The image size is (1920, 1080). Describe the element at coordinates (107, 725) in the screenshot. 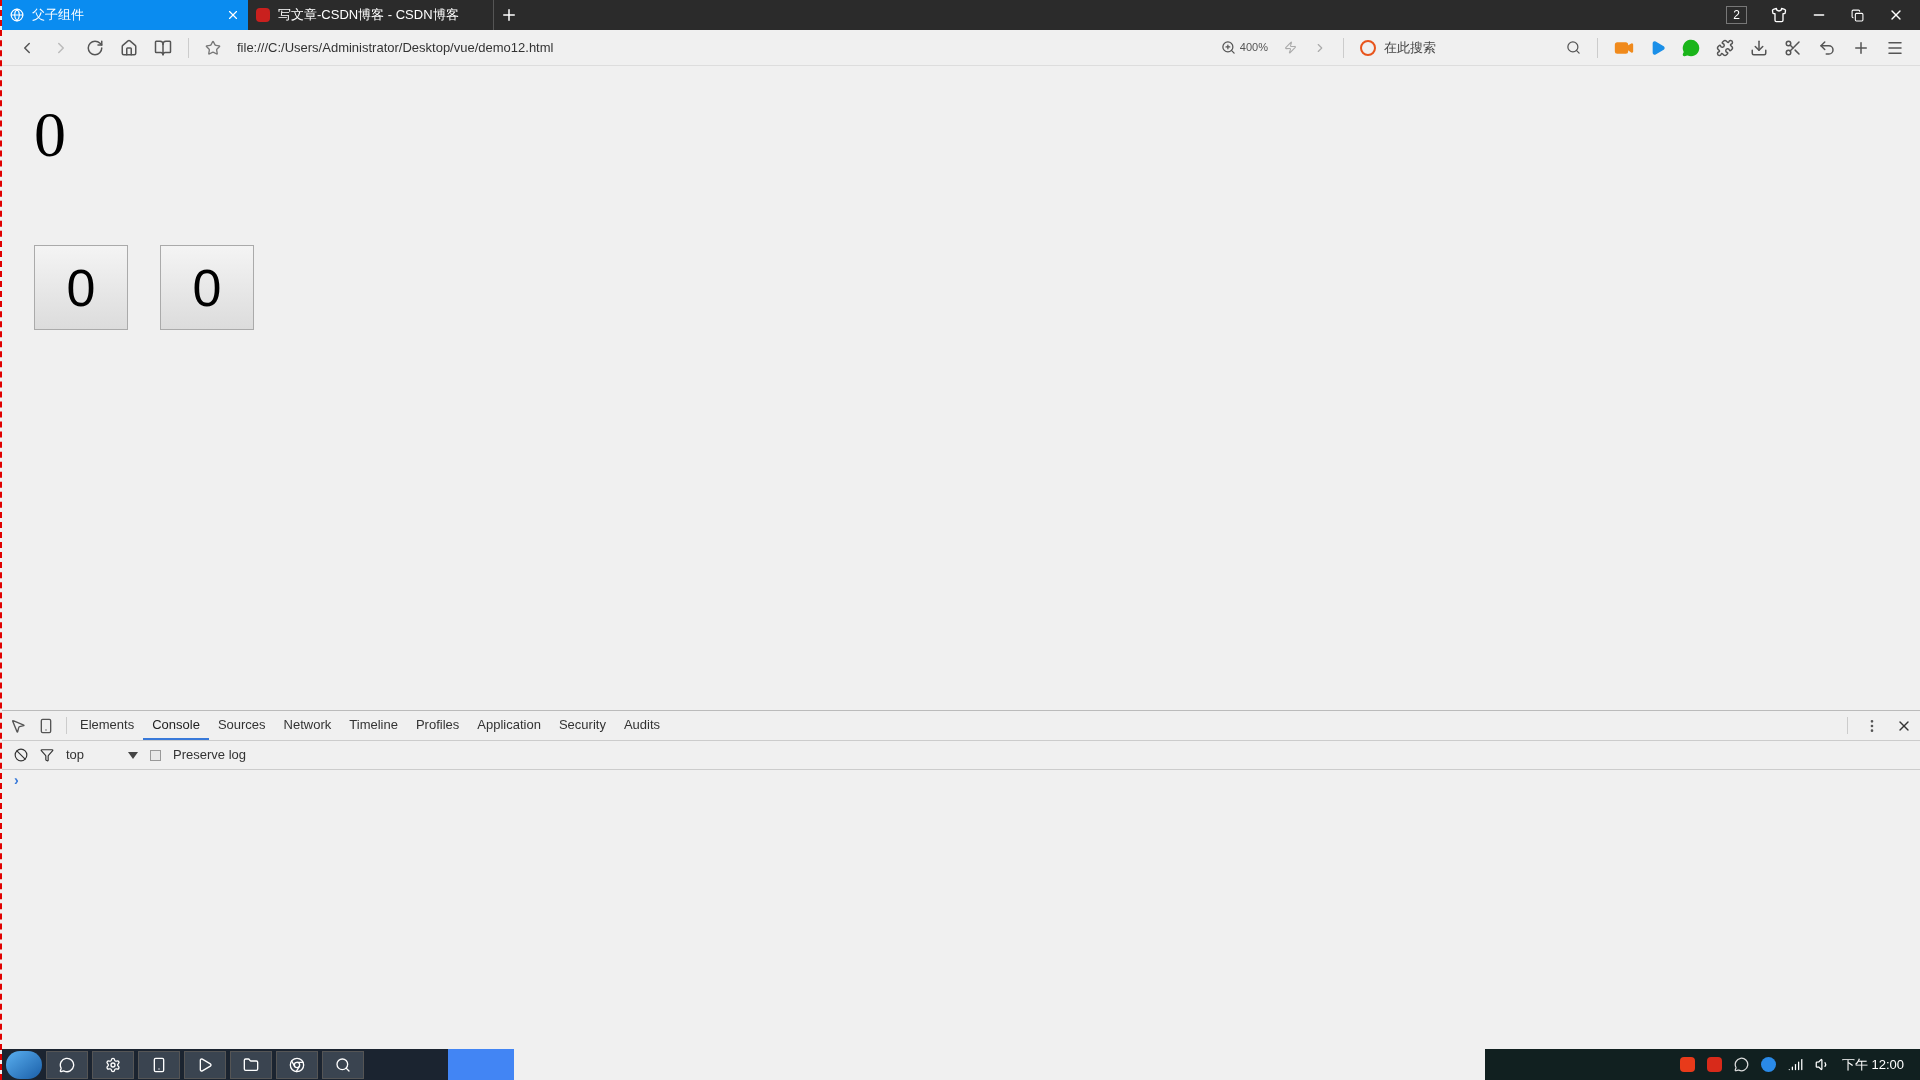

I see `devtools-tab: Elements` at that location.